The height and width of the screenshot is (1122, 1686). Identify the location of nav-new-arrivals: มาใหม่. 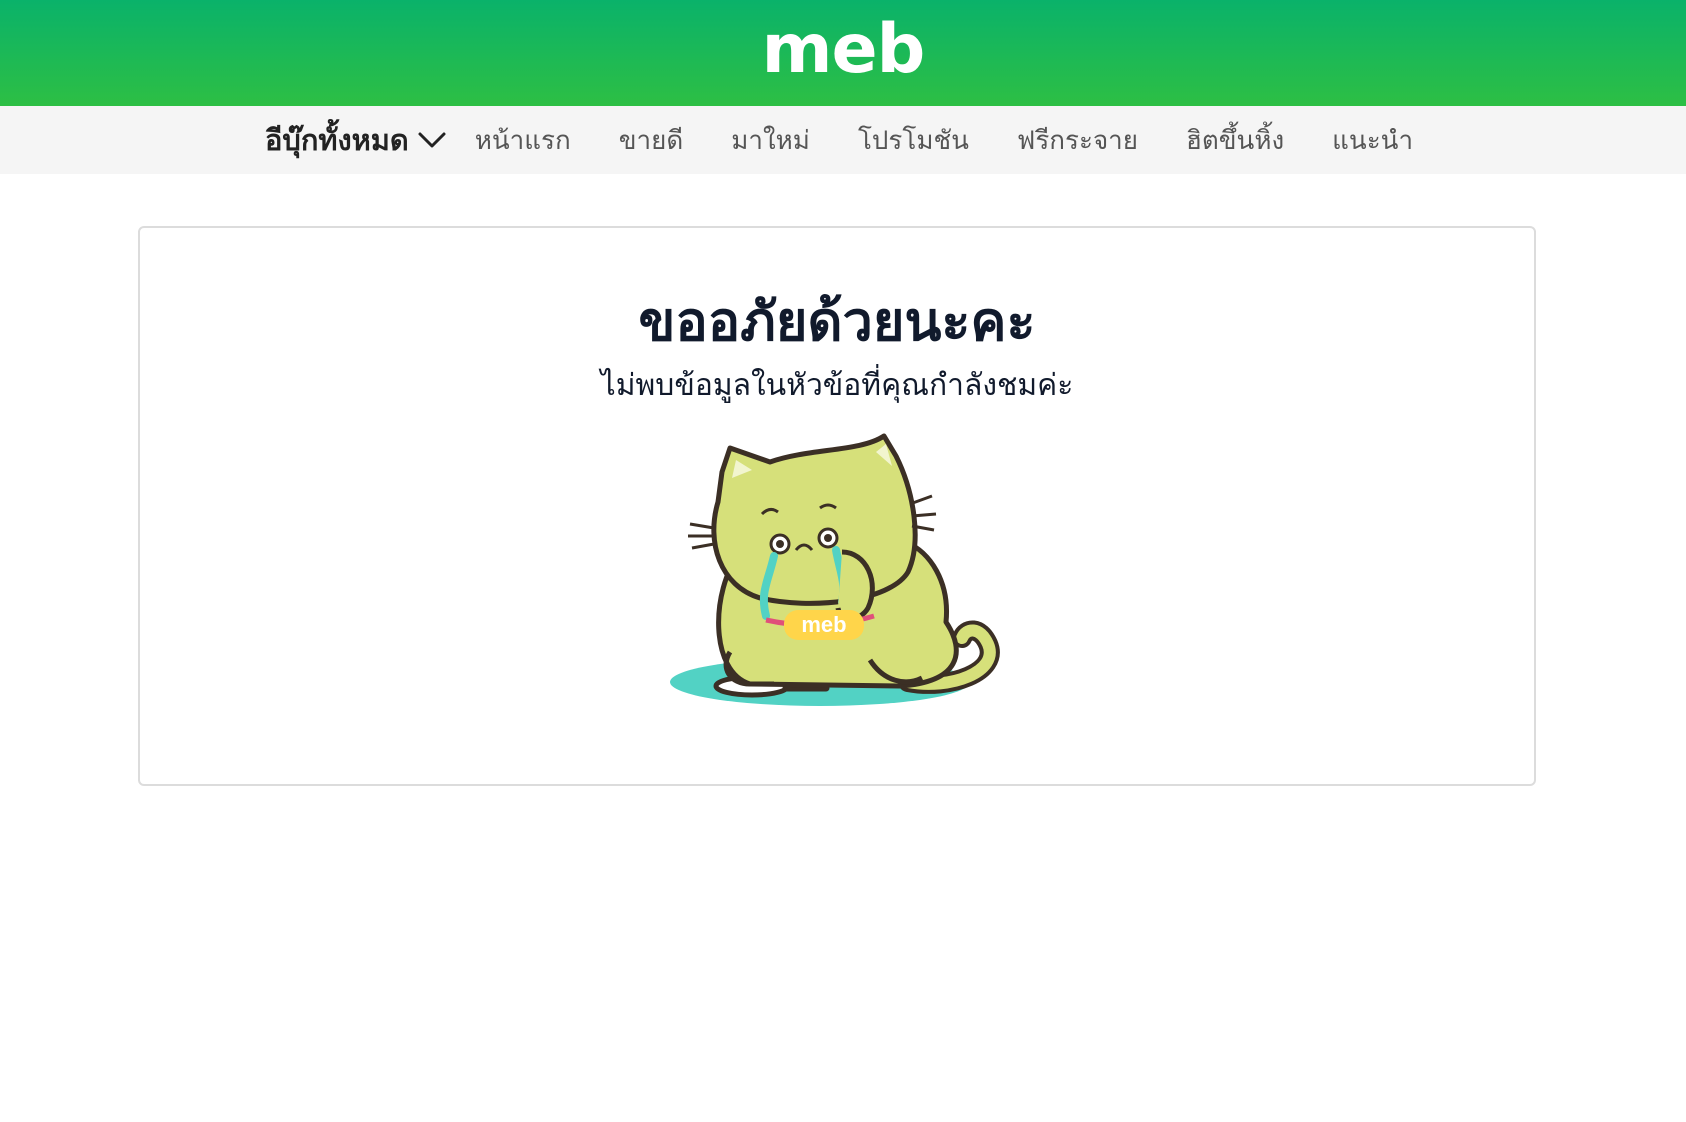
(770, 140).